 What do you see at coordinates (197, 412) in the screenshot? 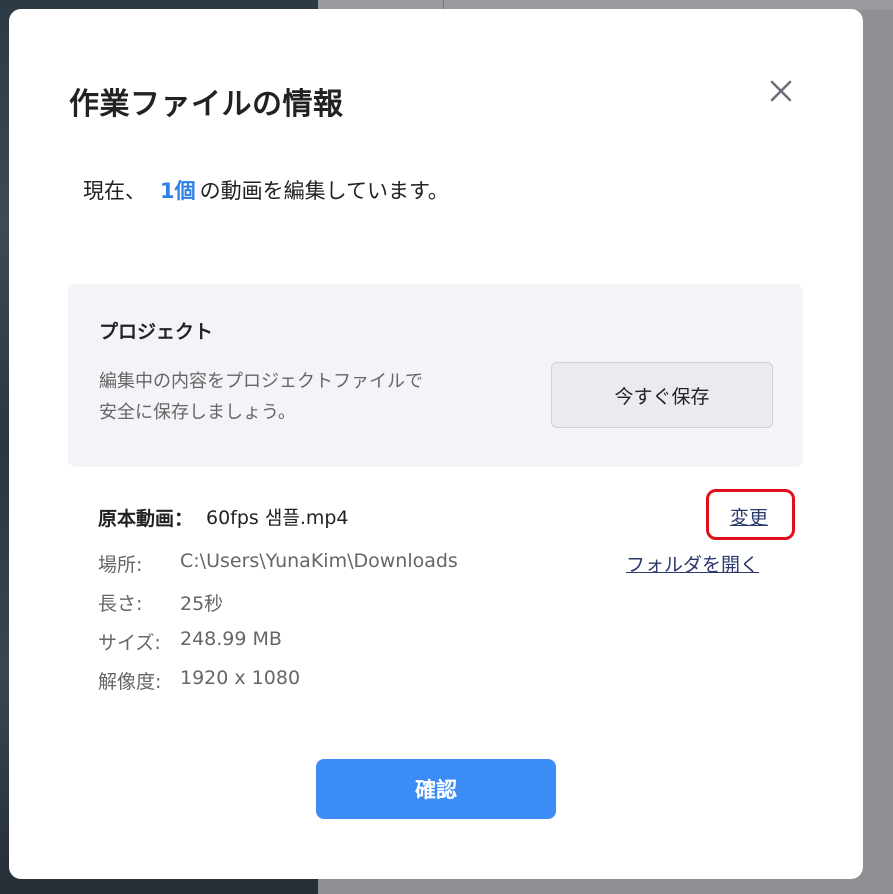
I see `project-description-line2: 安全に保存しましょう。` at bounding box center [197, 412].